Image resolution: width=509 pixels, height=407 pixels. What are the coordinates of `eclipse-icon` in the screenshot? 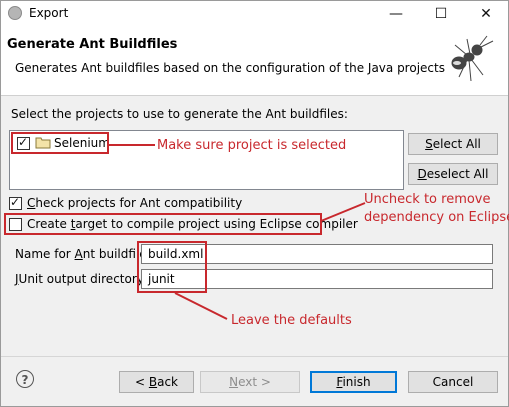 It's located at (15, 13).